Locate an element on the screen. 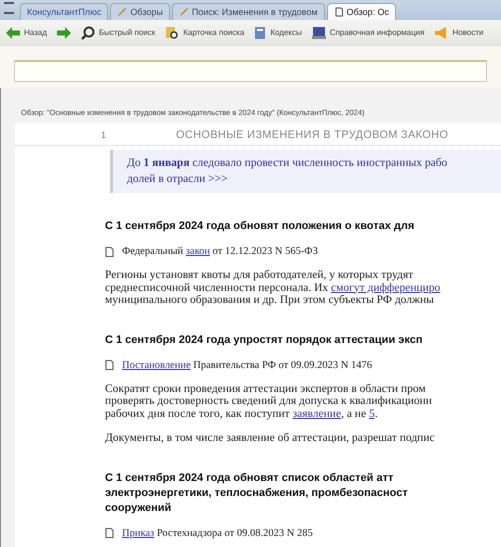 Image resolution: width=501 pixels, height=547 pixels. source-reference: Постановление Правительства РФ от 09.09.2023 N 1476 is located at coordinates (247, 365).